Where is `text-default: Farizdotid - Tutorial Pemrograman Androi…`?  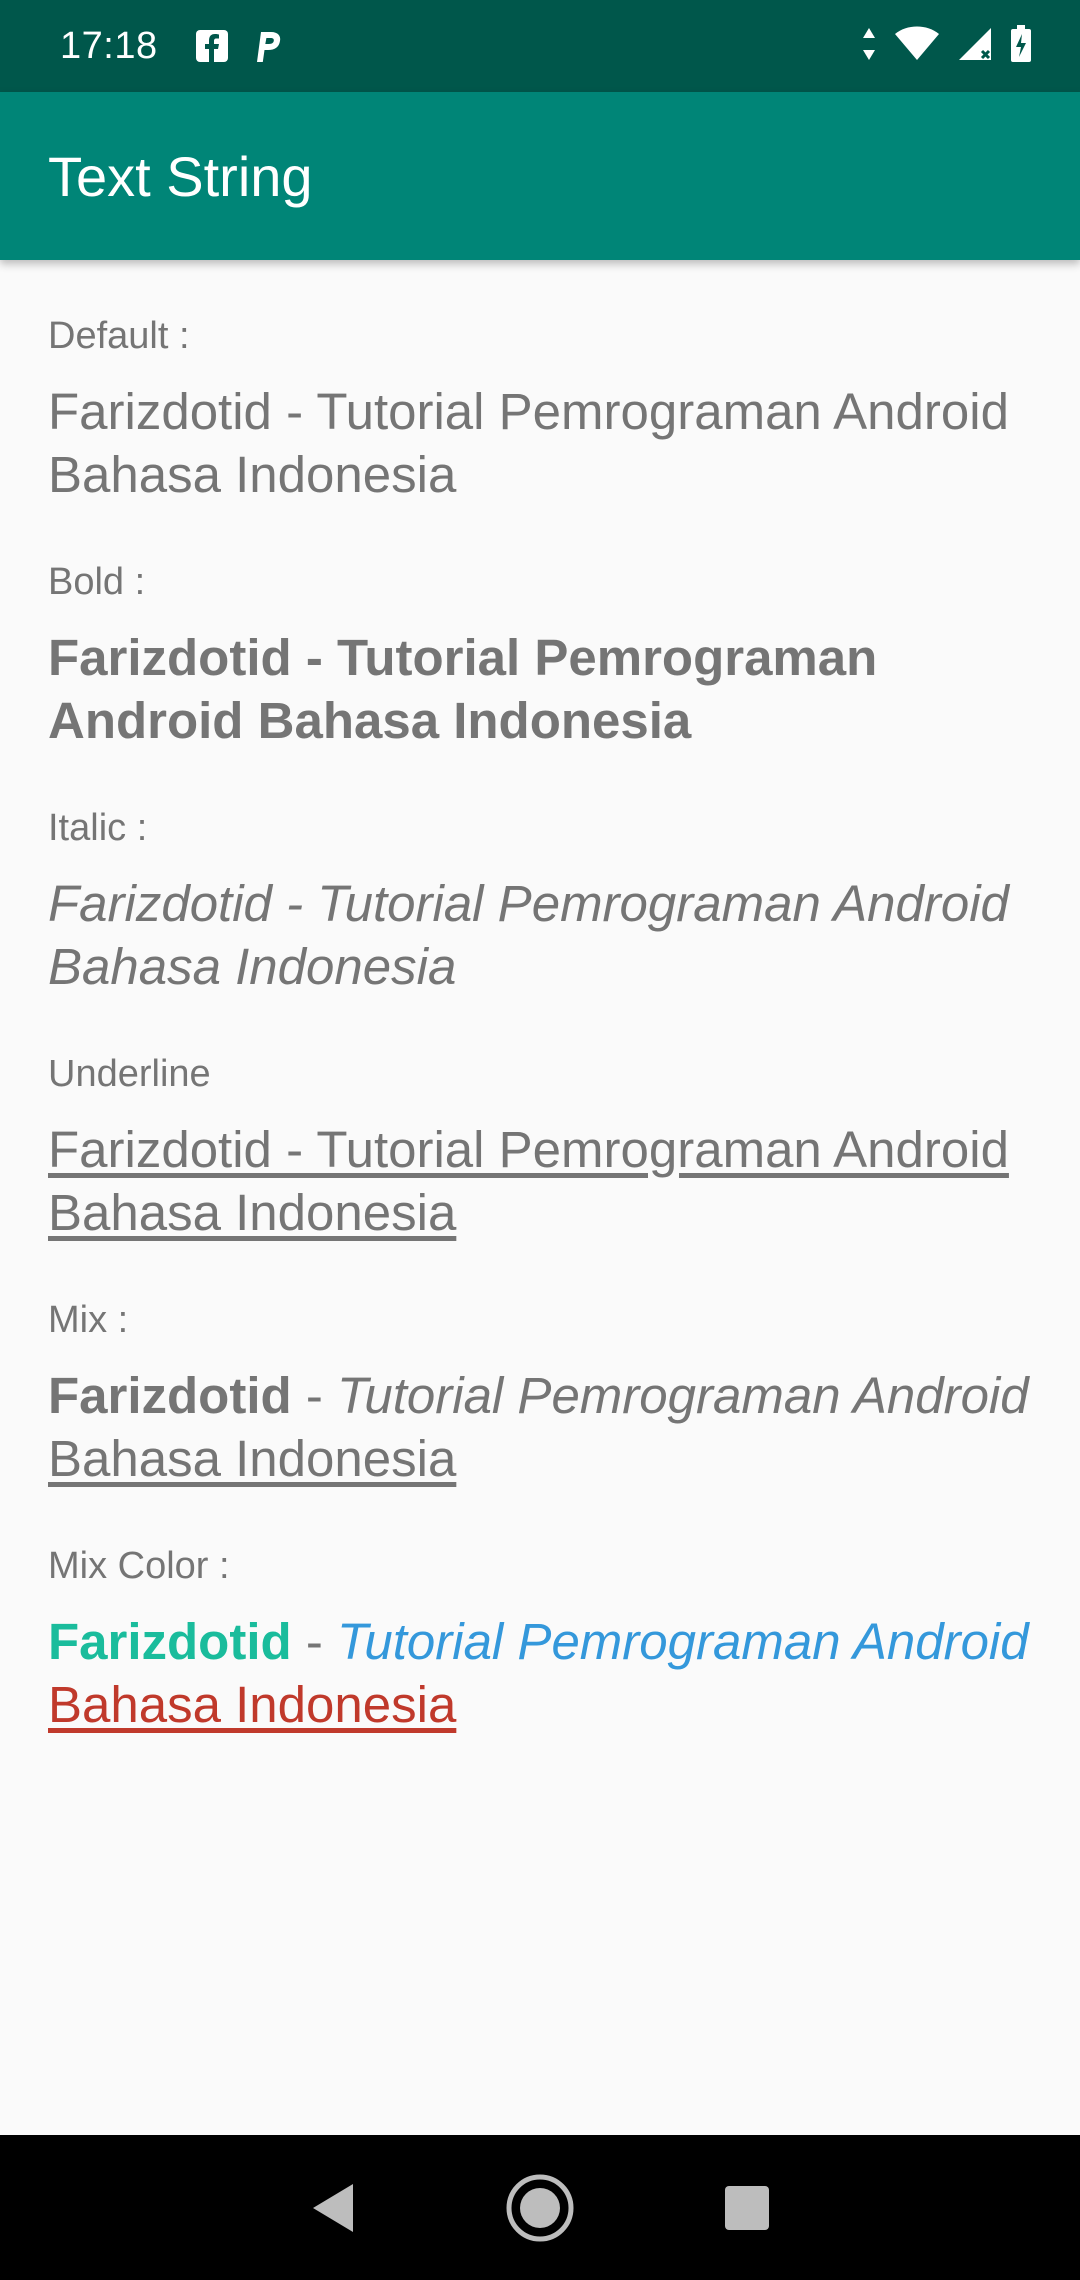
text-default: Farizdotid - Tutorial Pemrograman Androi… is located at coordinates (528, 443).